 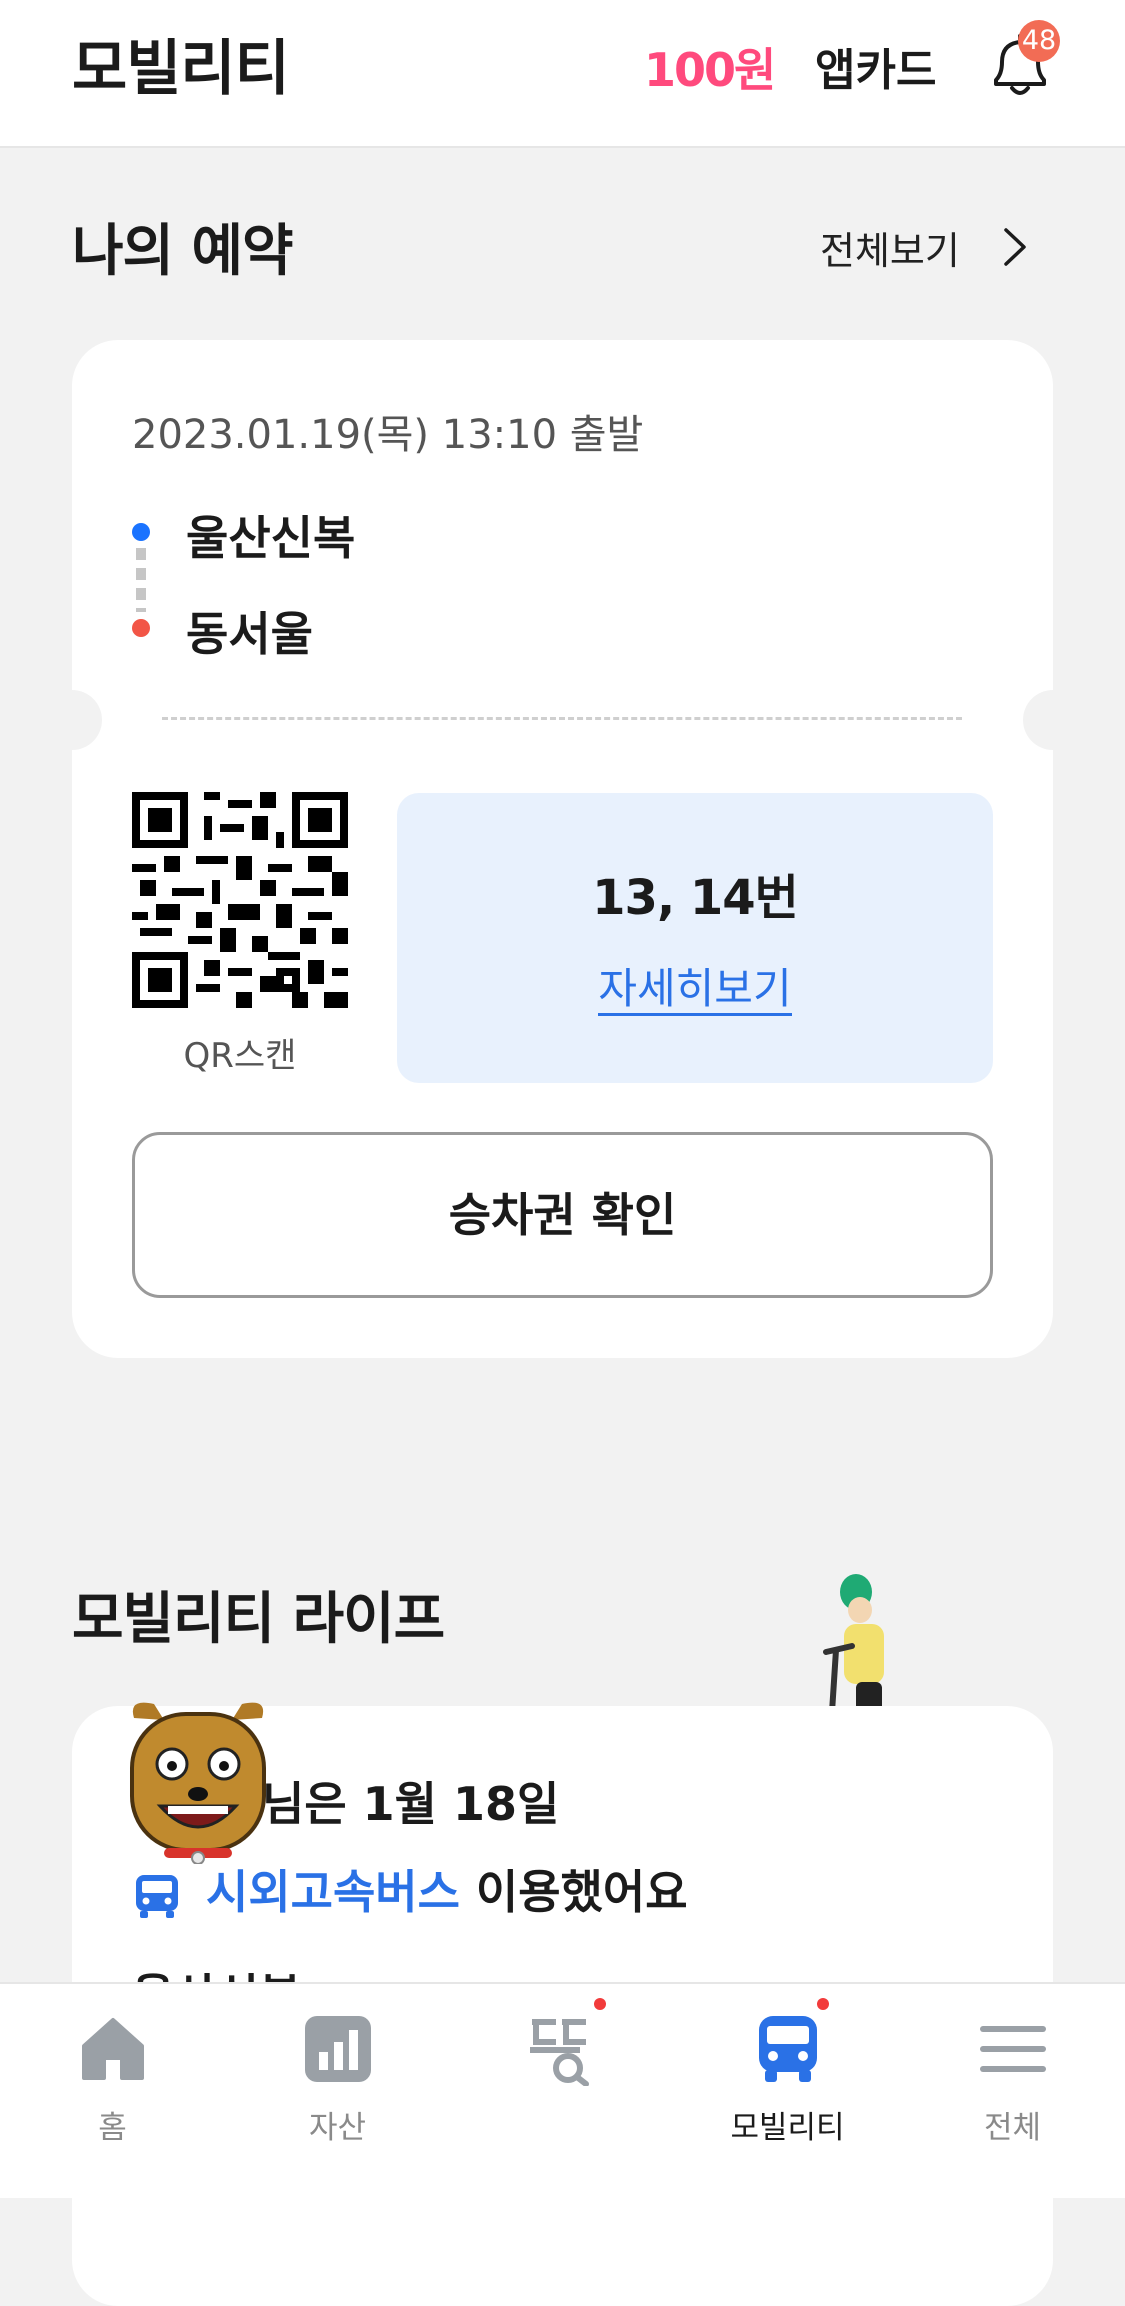 I want to click on app-header: 모빌리티 100원 앱카드 48, so click(x=562, y=74).